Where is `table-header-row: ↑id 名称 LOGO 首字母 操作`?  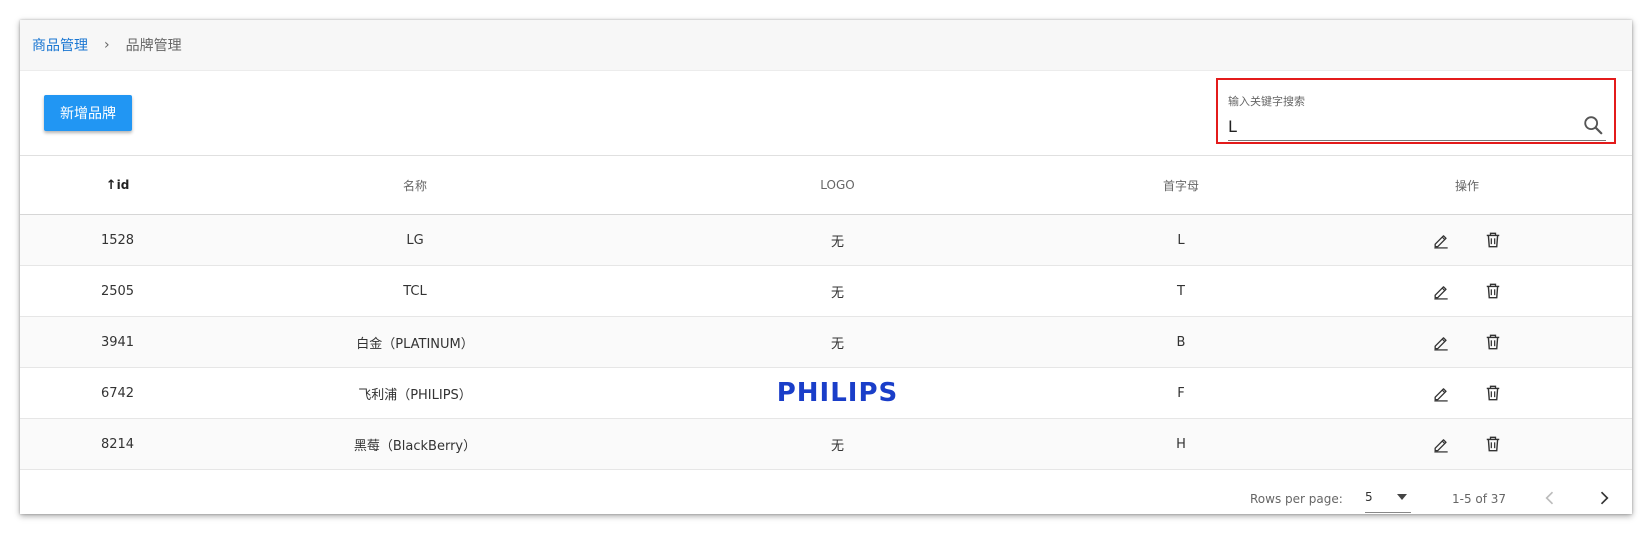 table-header-row: ↑id 名称 LOGO 首字母 操作 is located at coordinates (826, 185).